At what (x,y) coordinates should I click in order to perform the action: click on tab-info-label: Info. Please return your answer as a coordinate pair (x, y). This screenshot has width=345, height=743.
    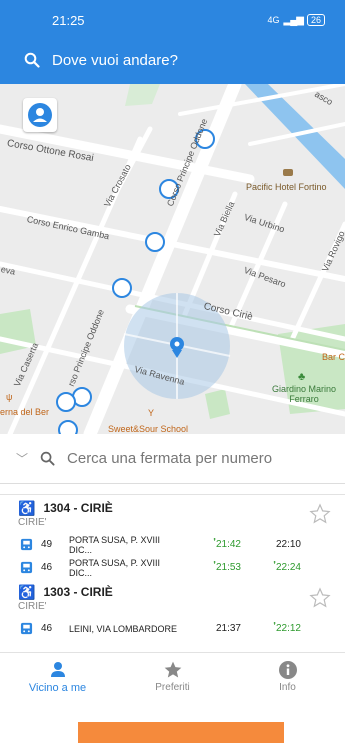
    Looking at the image, I should click on (287, 687).